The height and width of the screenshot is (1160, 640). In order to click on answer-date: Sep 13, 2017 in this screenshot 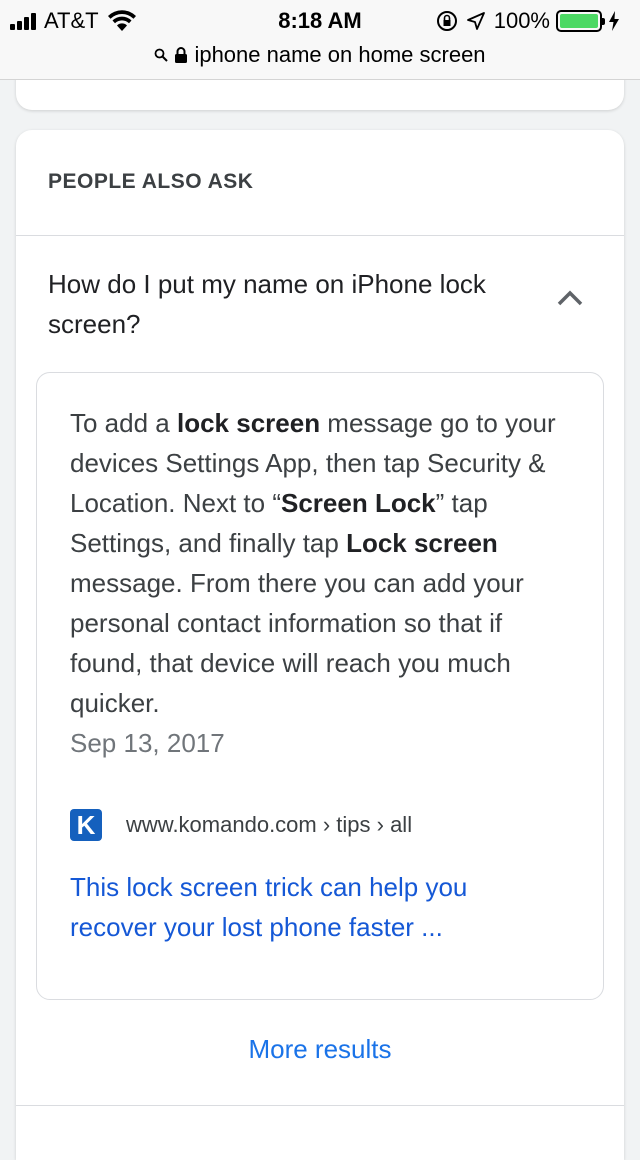, I will do `click(147, 743)`.